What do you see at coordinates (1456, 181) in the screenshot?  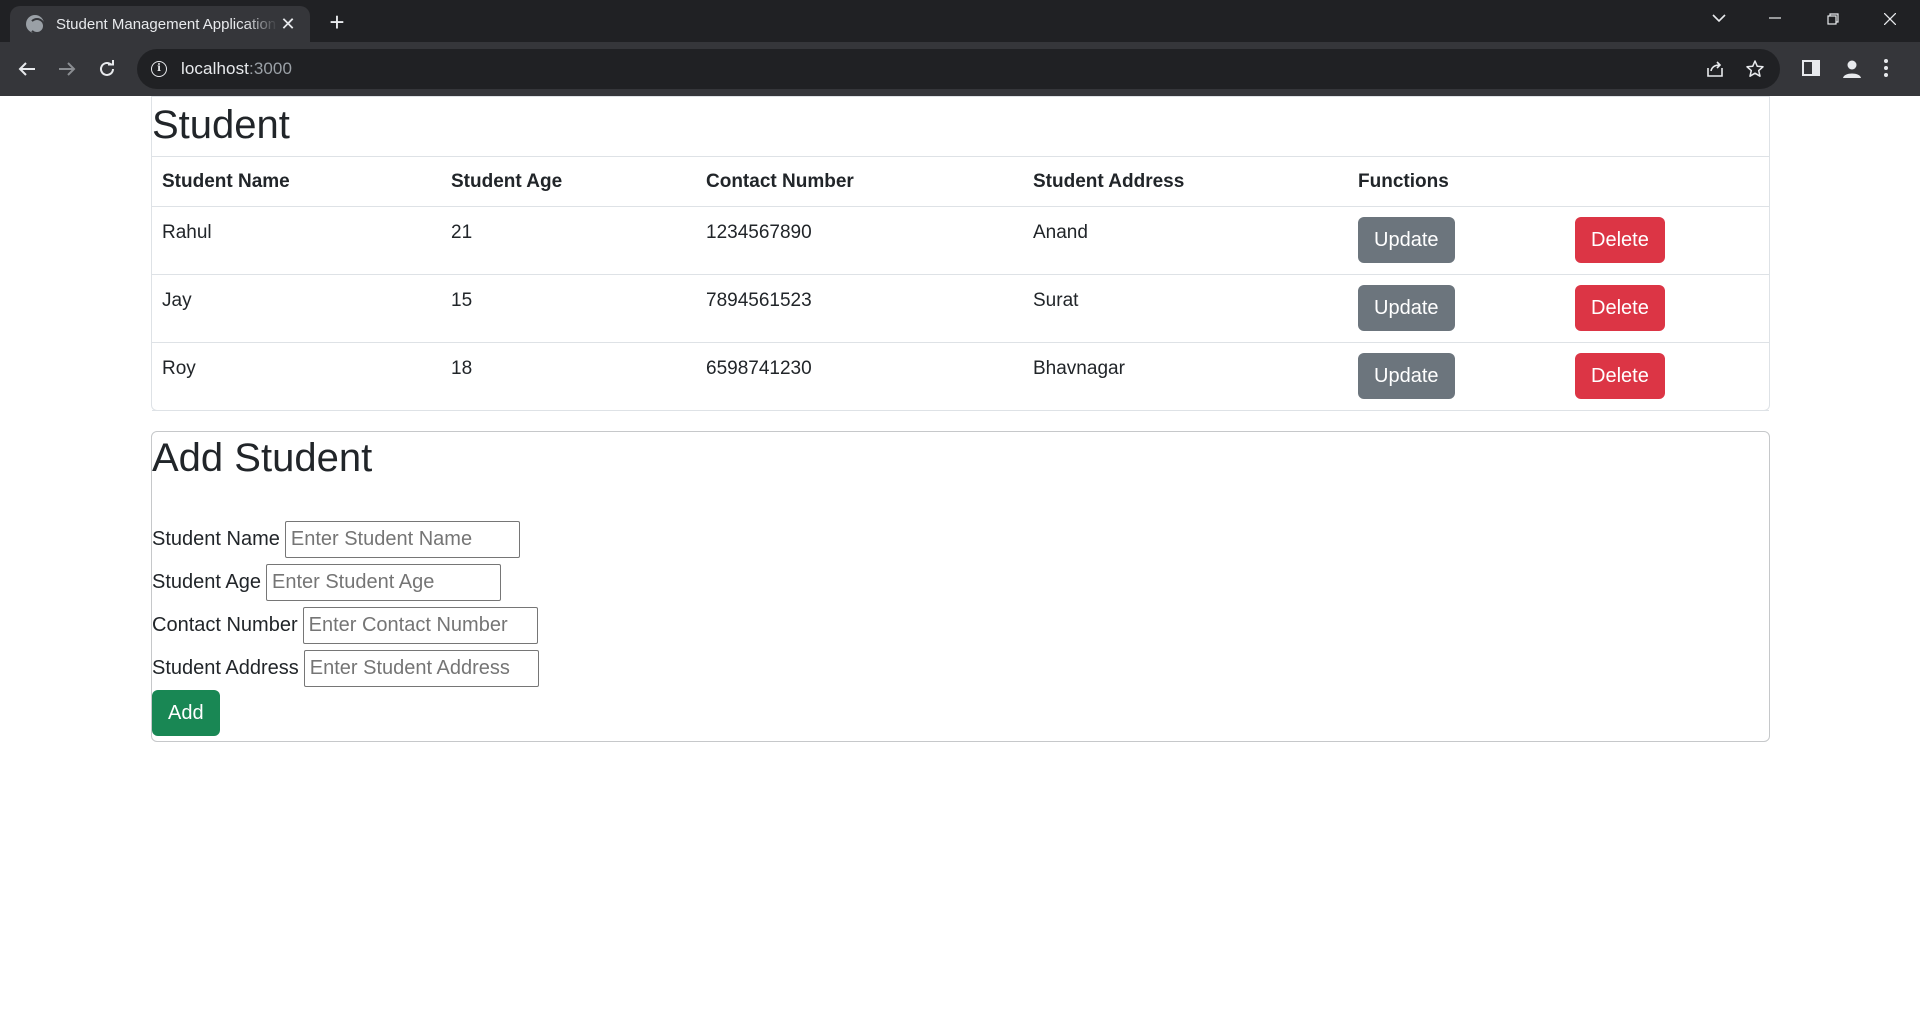 I see `column-header-functions: Functions` at bounding box center [1456, 181].